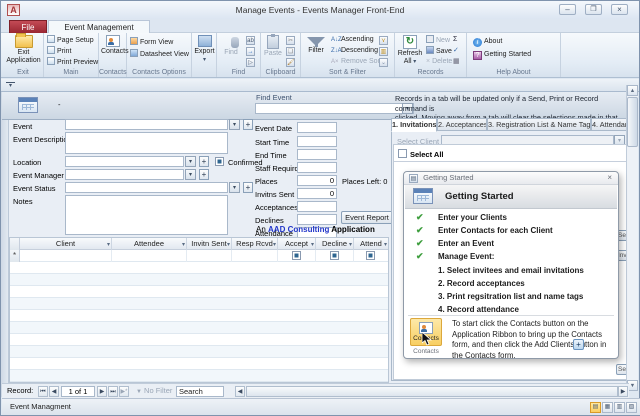 The width and height of the screenshot is (640, 416). What do you see at coordinates (371, 244) in the screenshot?
I see `column-header-attend: Attend ▾` at bounding box center [371, 244].